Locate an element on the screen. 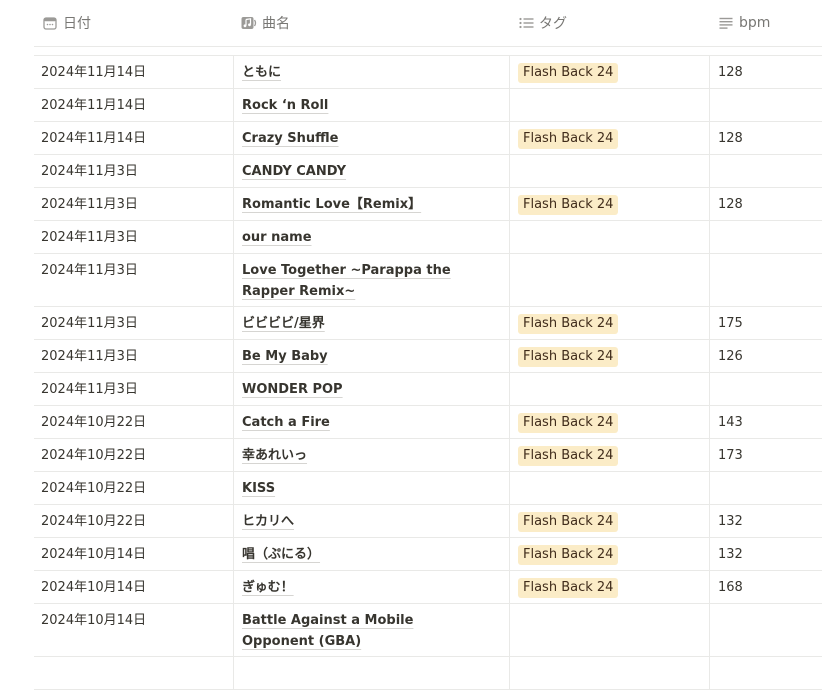 This screenshot has height=690, width=822. bpm-cell: 173 is located at coordinates (765, 455).